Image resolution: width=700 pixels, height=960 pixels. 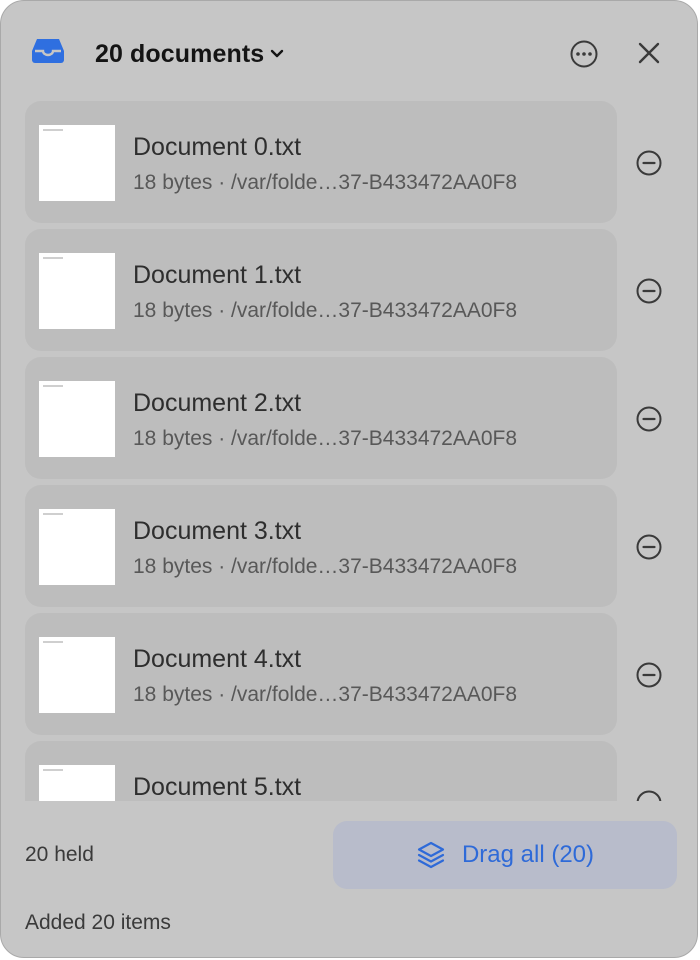 I want to click on chevron-down-icon, so click(x=277, y=53).